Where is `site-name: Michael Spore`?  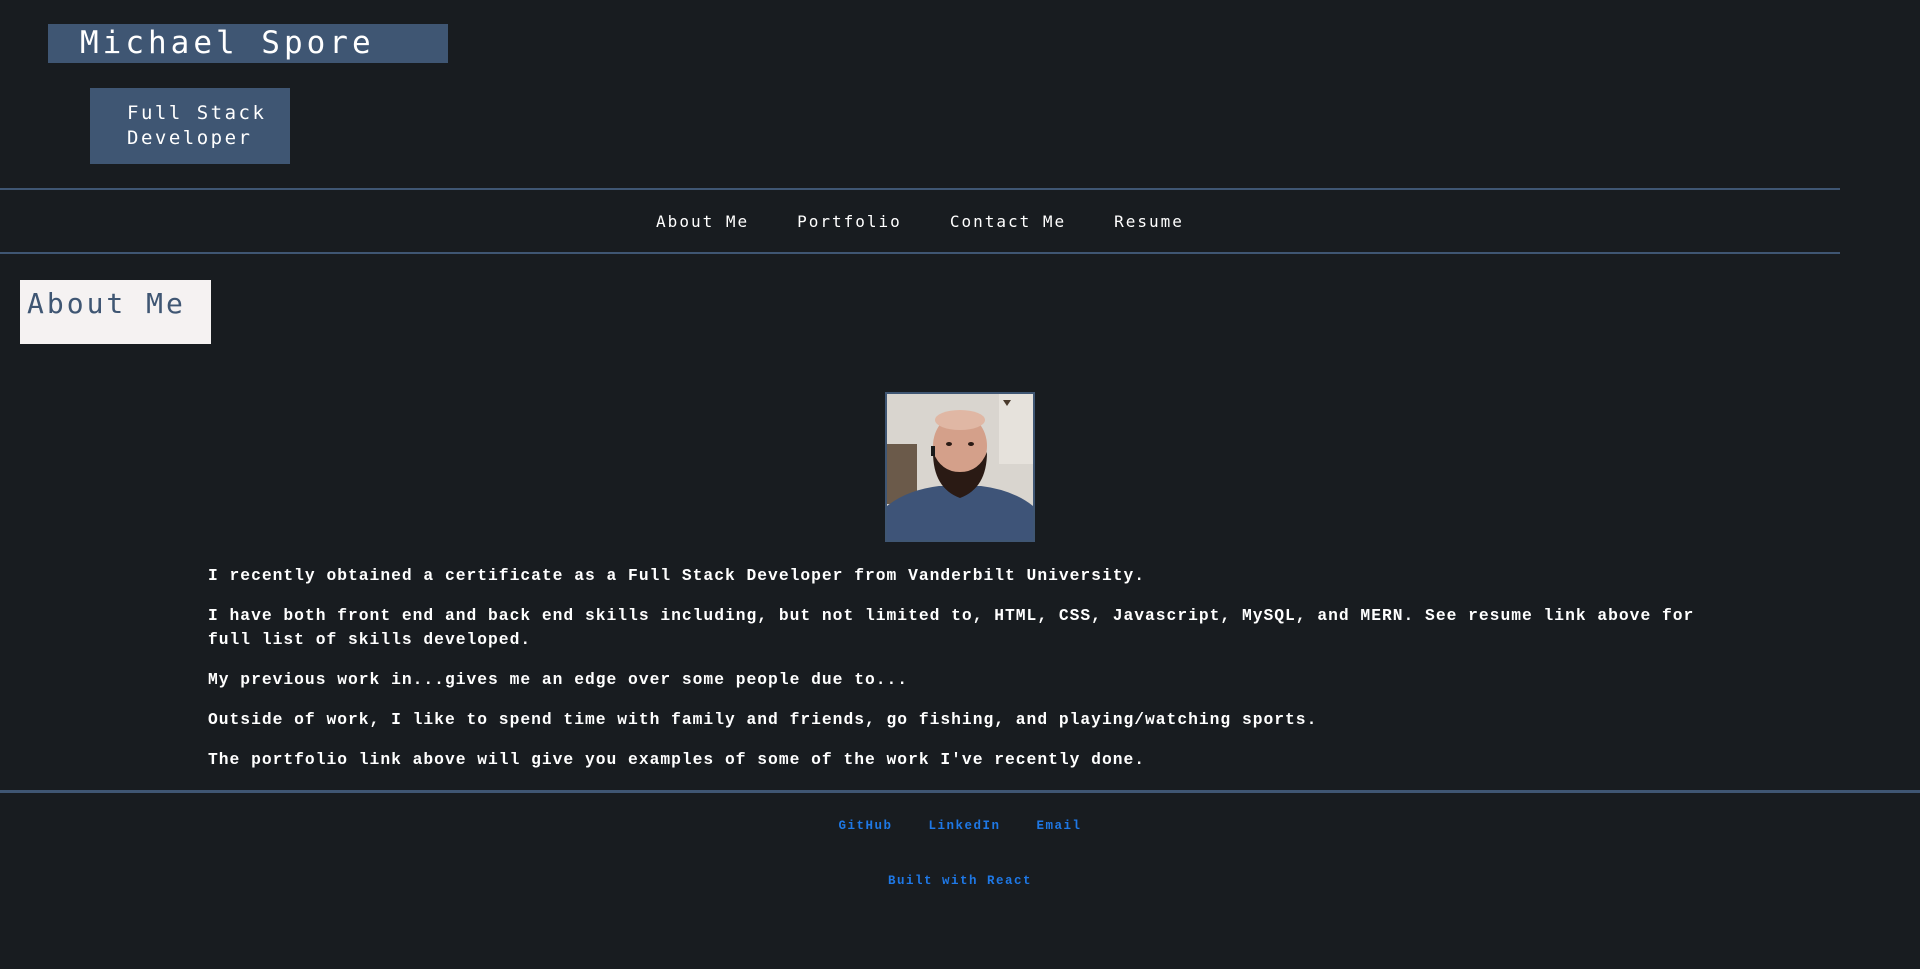 site-name: Michael Spore is located at coordinates (248, 43).